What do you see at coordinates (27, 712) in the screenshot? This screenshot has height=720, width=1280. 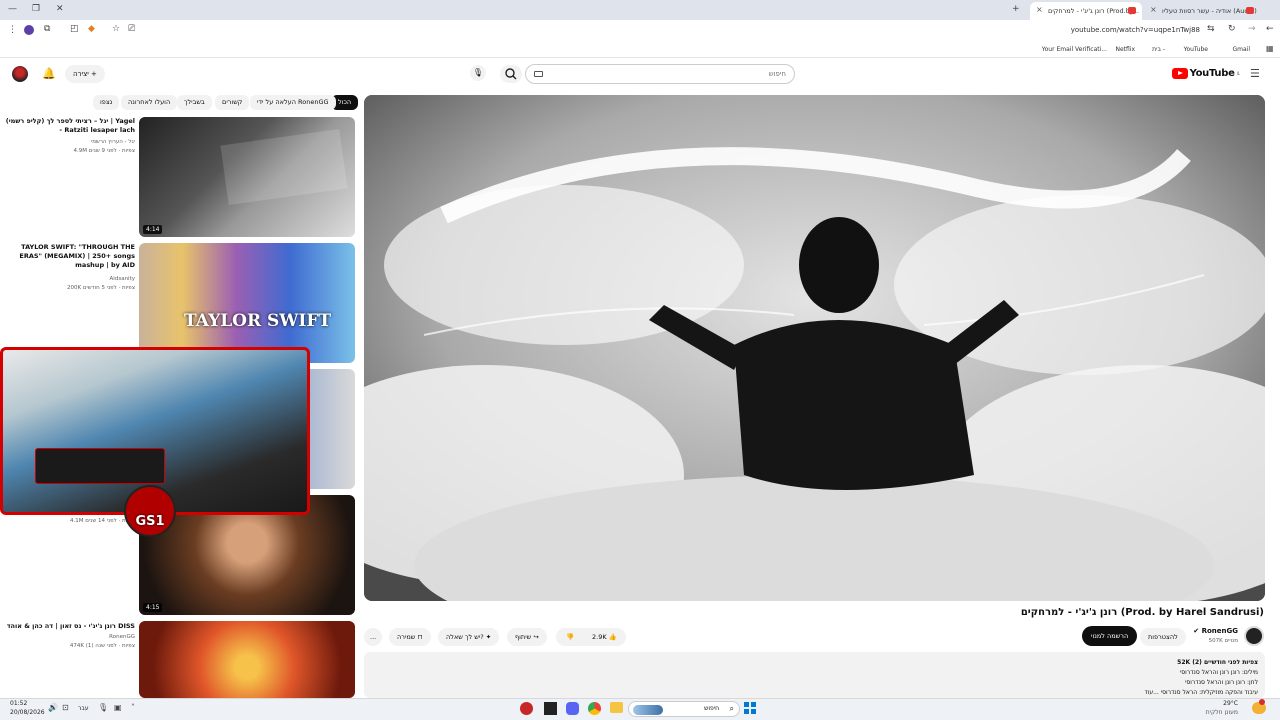 I see `clock-date: 20/08/2026` at bounding box center [27, 712].